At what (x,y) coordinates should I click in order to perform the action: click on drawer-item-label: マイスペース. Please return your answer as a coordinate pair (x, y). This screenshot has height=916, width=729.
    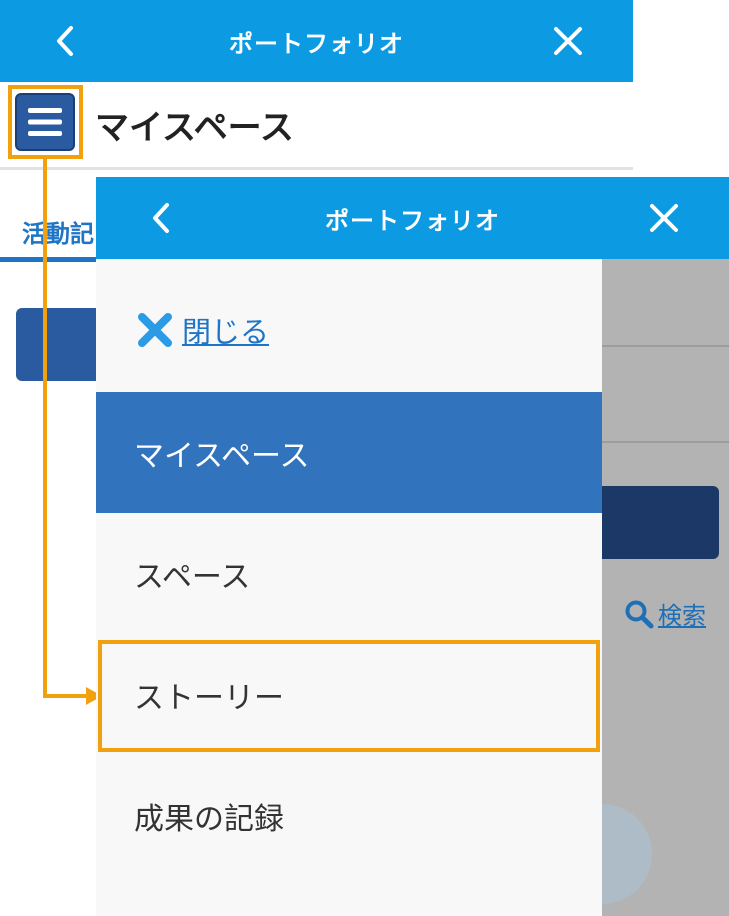
    Looking at the image, I should click on (222, 456).